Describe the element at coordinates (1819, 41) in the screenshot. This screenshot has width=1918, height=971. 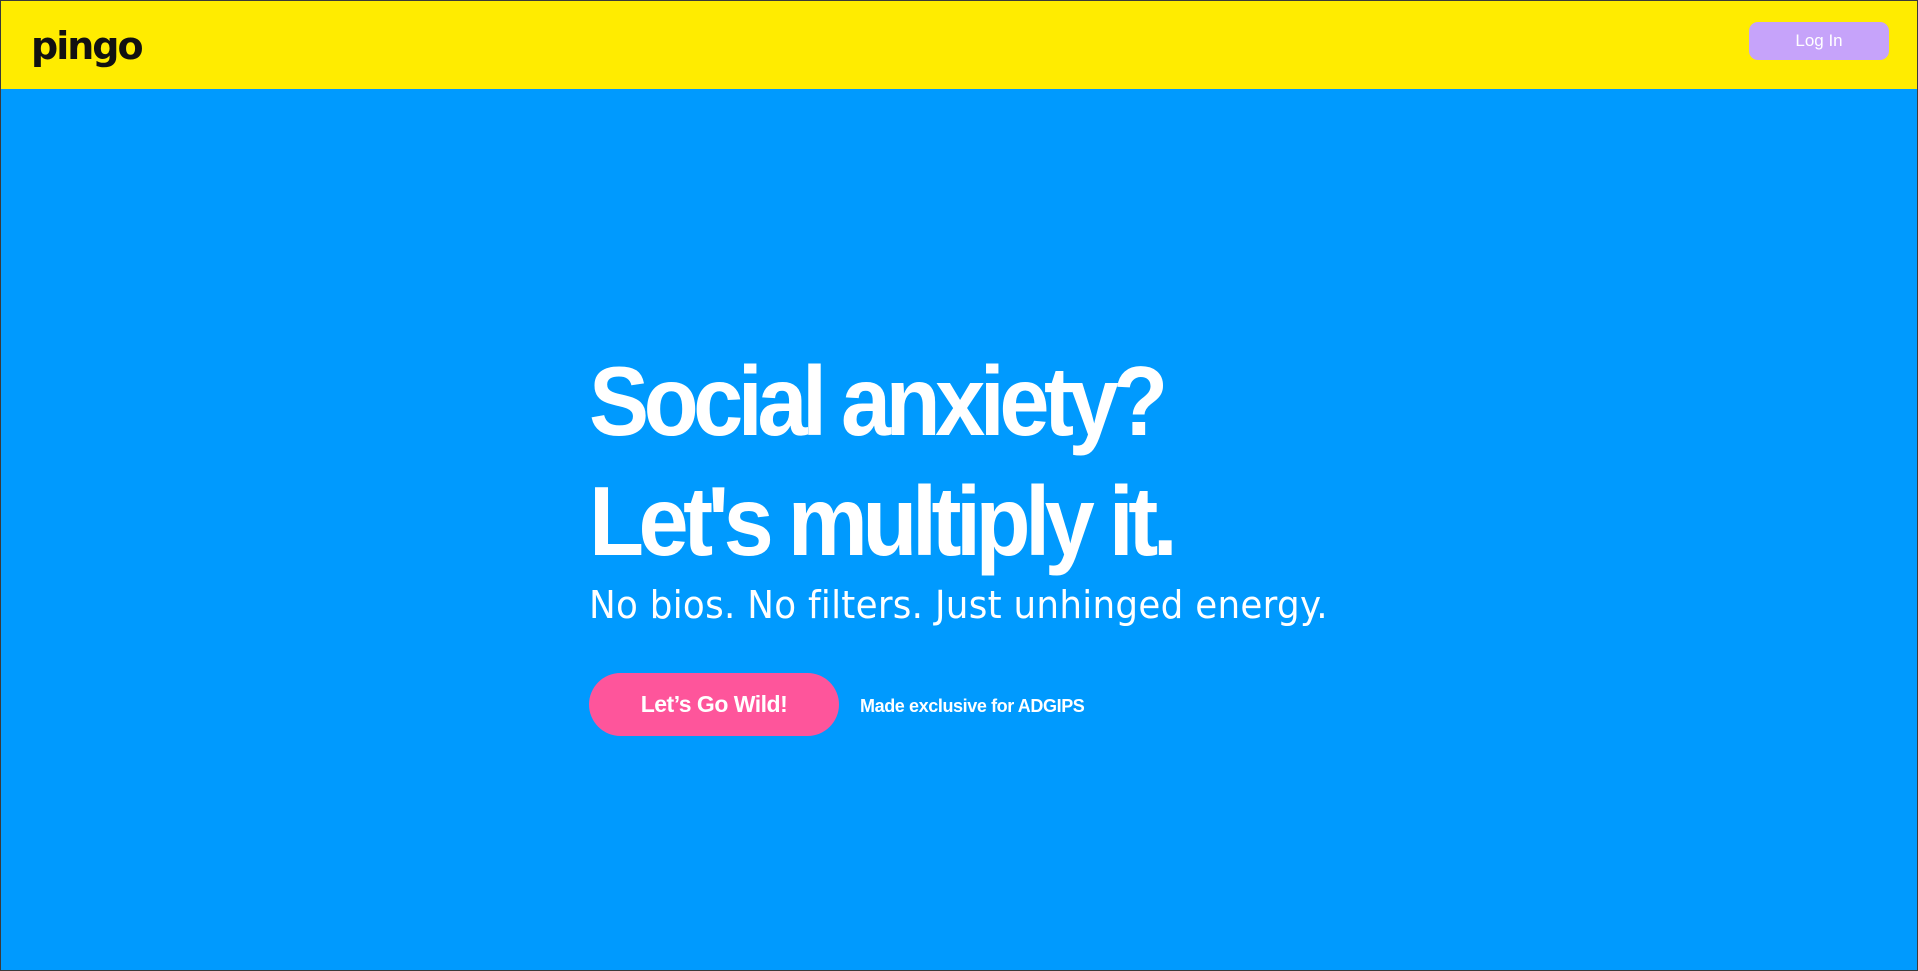
I see `login-button: Log In` at that location.